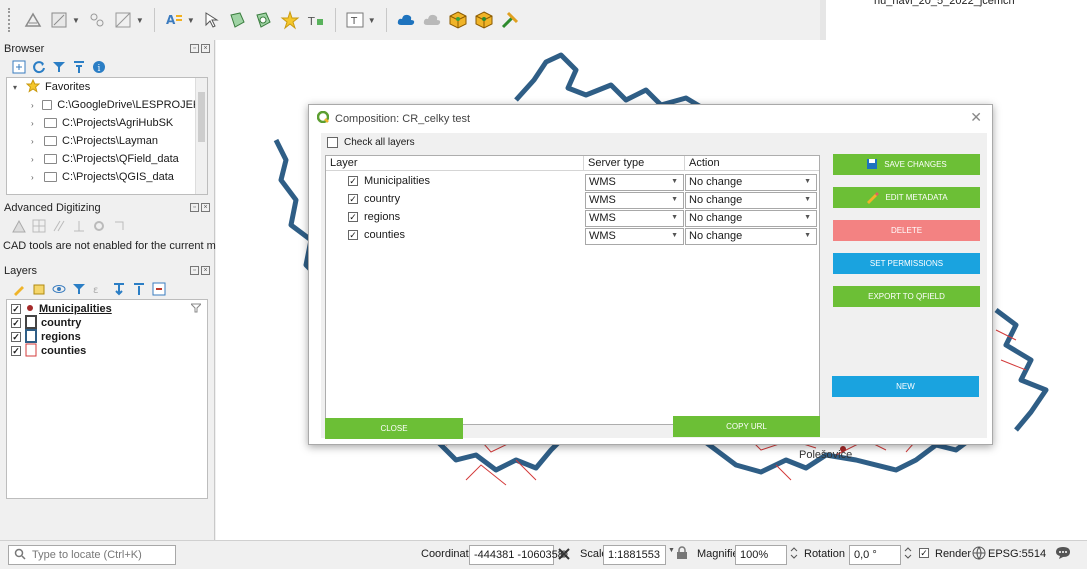 Image resolution: width=1087 pixels, height=569 pixels. What do you see at coordinates (906, 197) in the screenshot?
I see `edit-metadata-button: EDIT METADATA` at bounding box center [906, 197].